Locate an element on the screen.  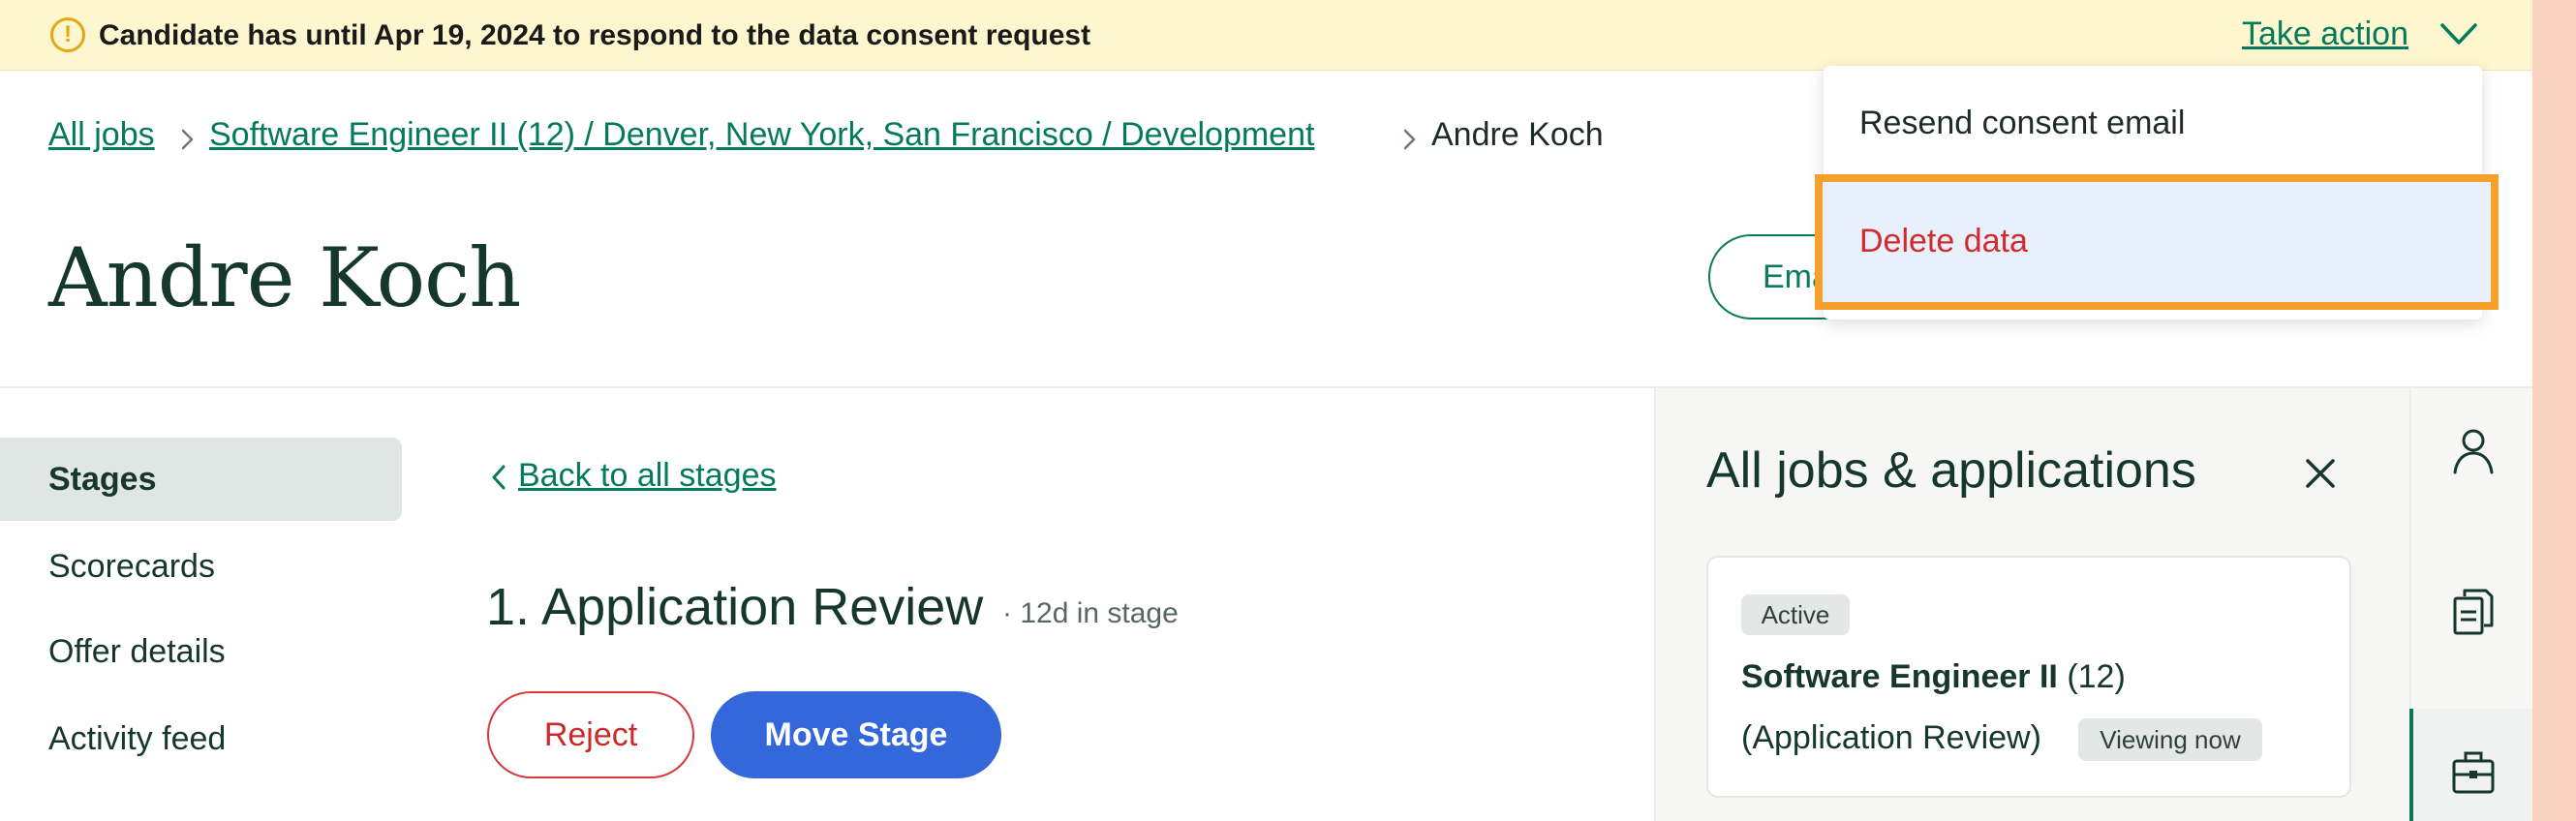
time-in-stage: · 12d in stage is located at coordinates (1090, 613).